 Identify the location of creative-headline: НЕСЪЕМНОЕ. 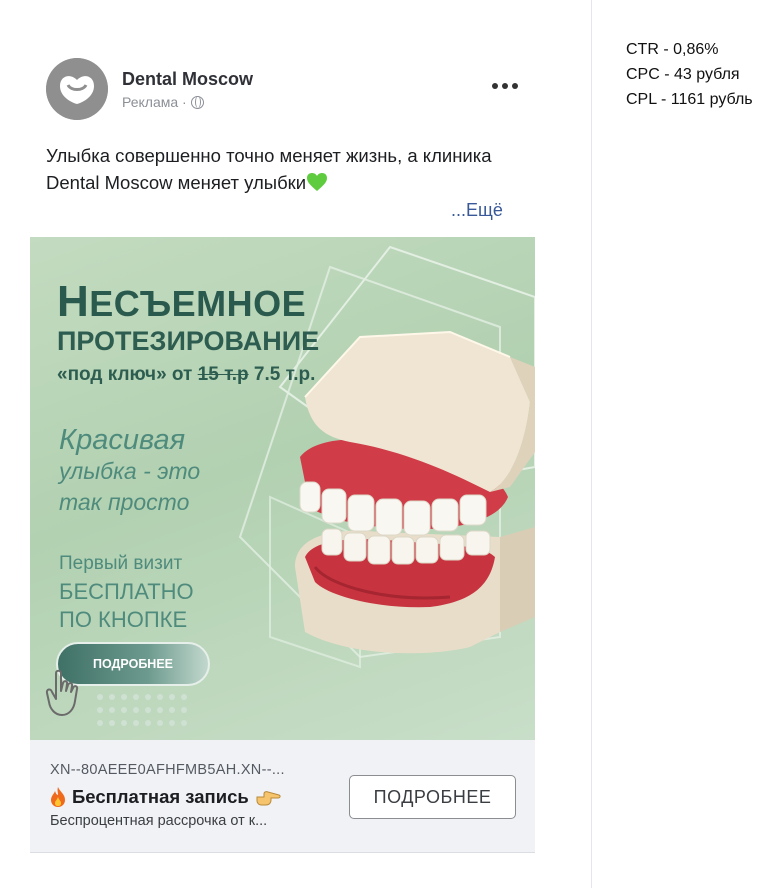
(182, 301).